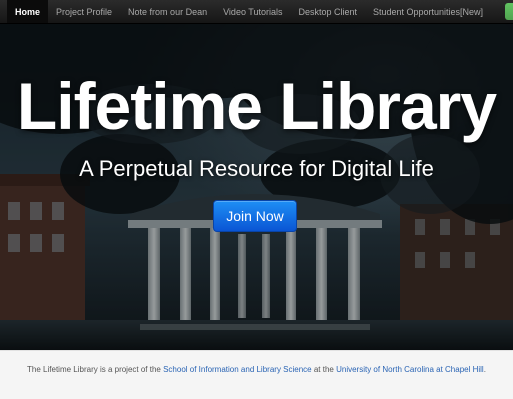 The width and height of the screenshot is (513, 399). I want to click on nav-item-student-opportunities: Student Opportunities[New], so click(428, 11).